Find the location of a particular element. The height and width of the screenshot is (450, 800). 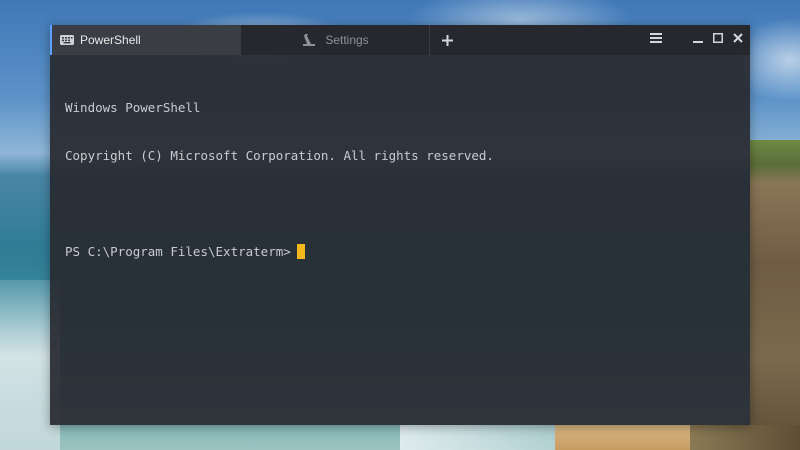

prompt-text: PS C:\Program Files\Extraterm> is located at coordinates (178, 251).